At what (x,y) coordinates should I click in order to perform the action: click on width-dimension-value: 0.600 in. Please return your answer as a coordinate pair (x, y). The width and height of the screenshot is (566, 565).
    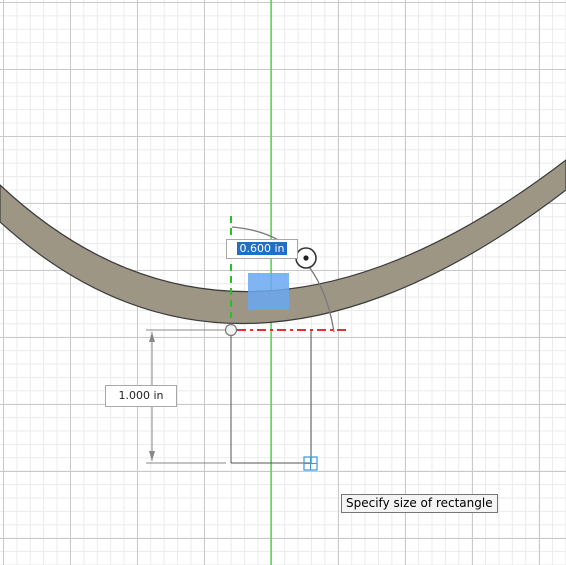
    Looking at the image, I should click on (262, 248).